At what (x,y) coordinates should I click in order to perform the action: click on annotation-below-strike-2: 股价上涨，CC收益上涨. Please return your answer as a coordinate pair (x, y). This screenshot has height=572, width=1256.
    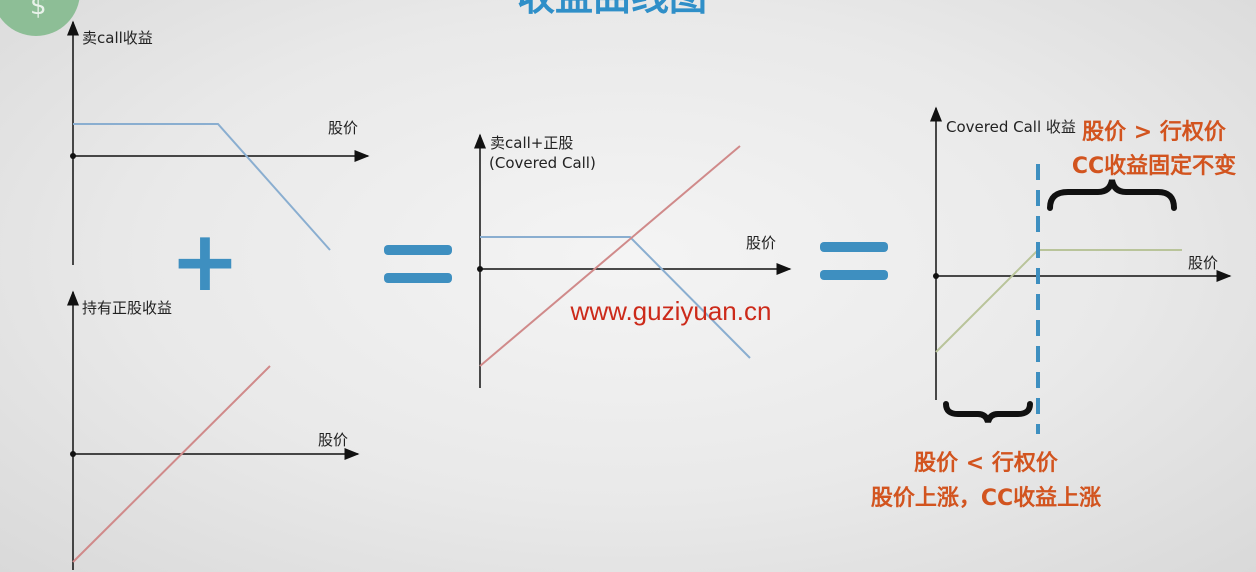
    Looking at the image, I should click on (986, 498).